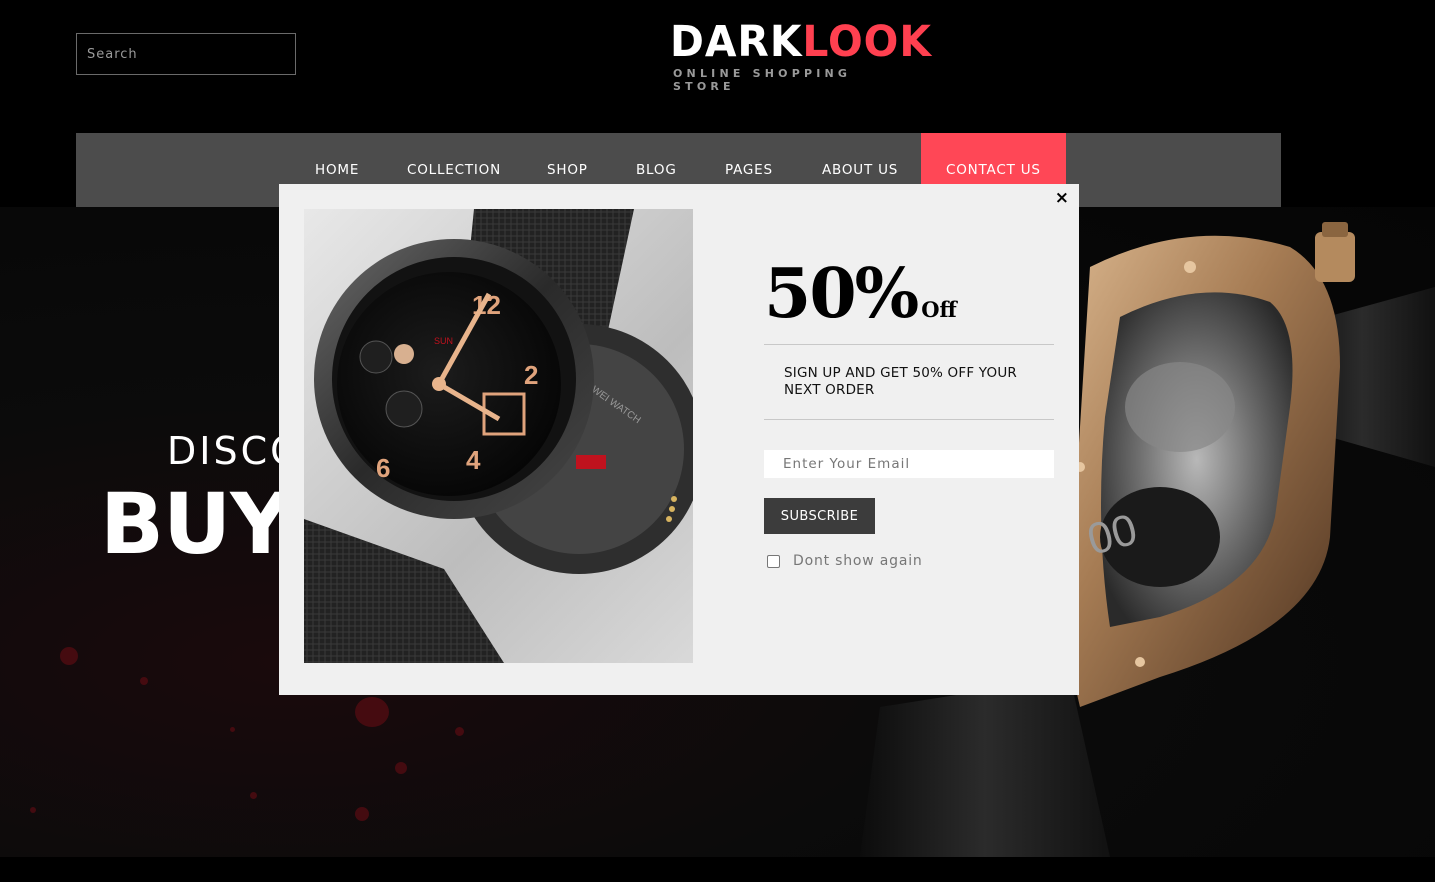 This screenshot has height=882, width=1435. Describe the element at coordinates (473, 460) in the screenshot. I see `svg-text: 4` at that location.